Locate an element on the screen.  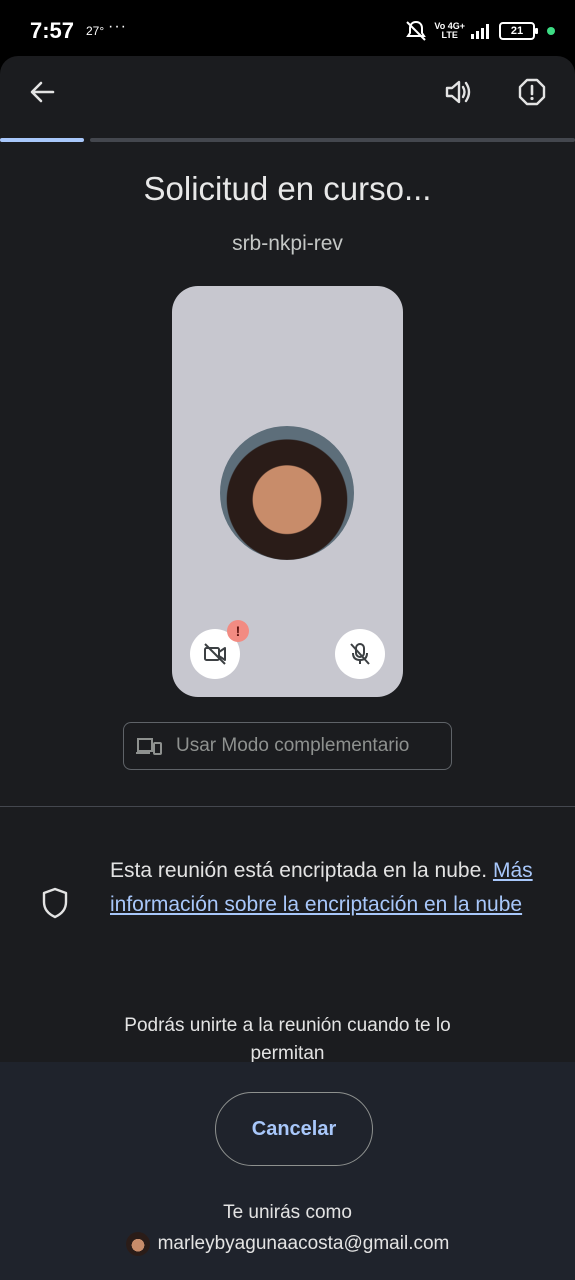
account-avatar is located at coordinates (137, 1244).